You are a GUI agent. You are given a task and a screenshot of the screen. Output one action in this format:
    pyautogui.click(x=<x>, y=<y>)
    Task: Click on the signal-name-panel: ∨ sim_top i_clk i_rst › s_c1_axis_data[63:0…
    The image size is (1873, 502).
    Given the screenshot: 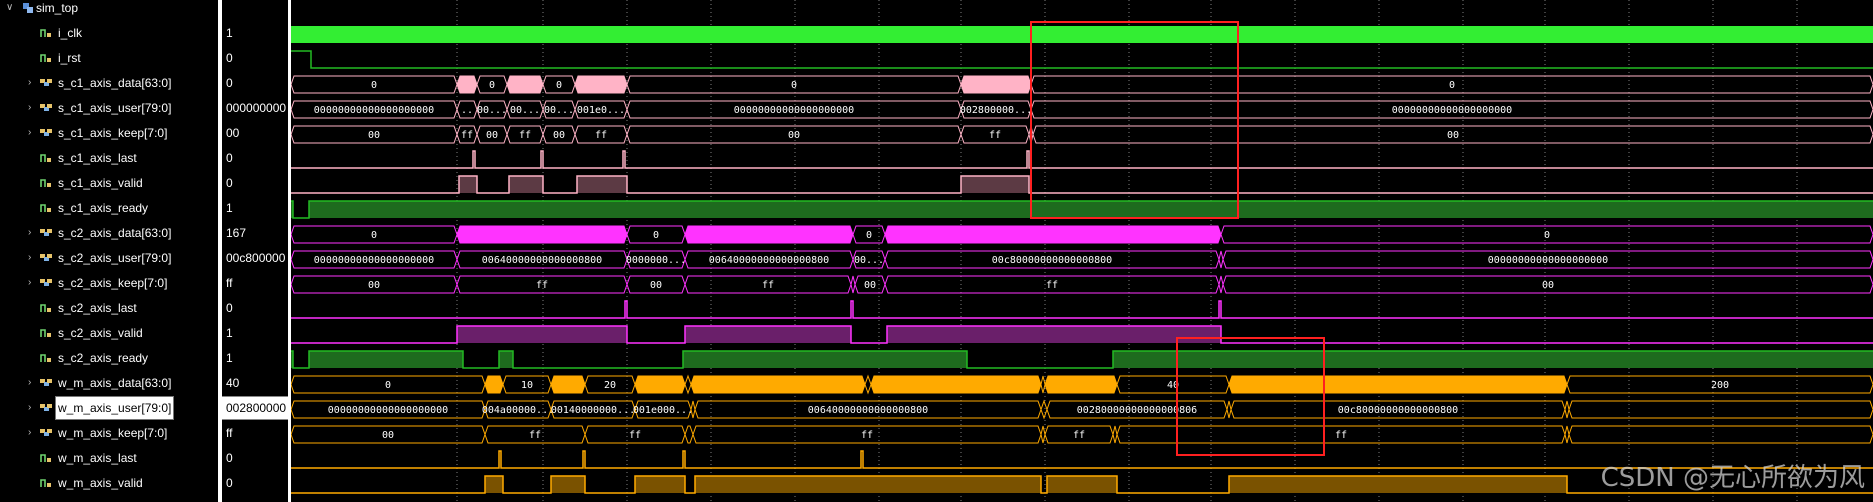 What is the action you would take?
    pyautogui.click(x=109, y=251)
    